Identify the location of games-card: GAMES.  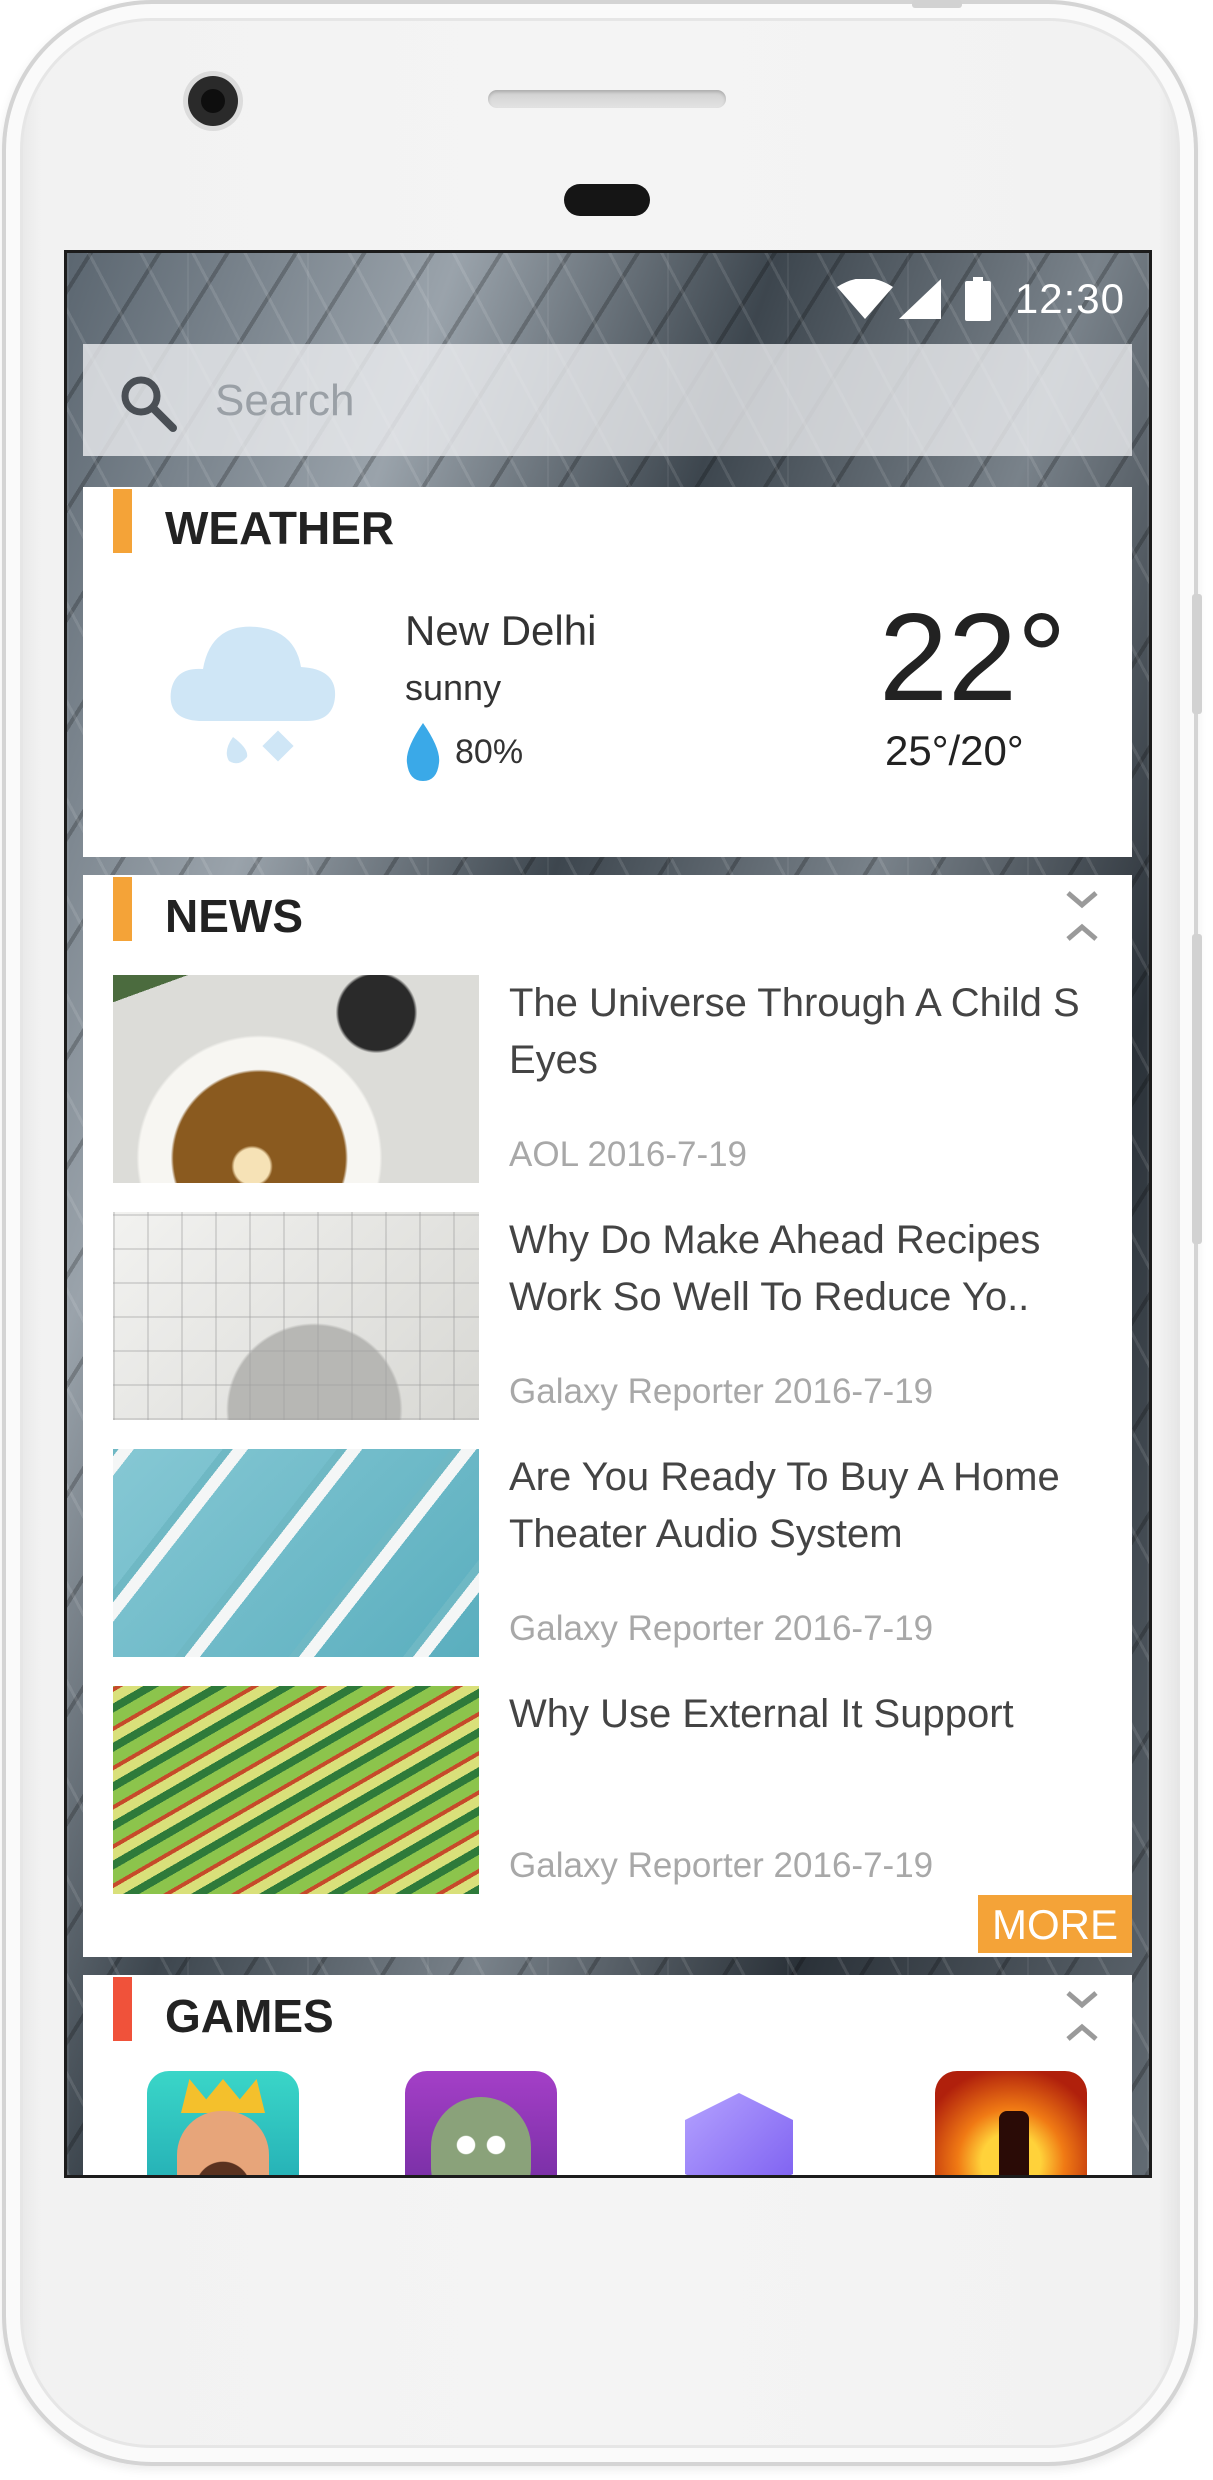
(607, 2075).